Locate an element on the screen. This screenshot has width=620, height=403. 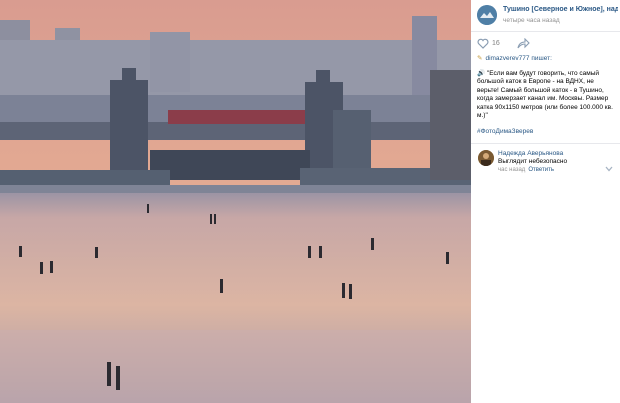
share-icon is located at coordinates (523, 43).